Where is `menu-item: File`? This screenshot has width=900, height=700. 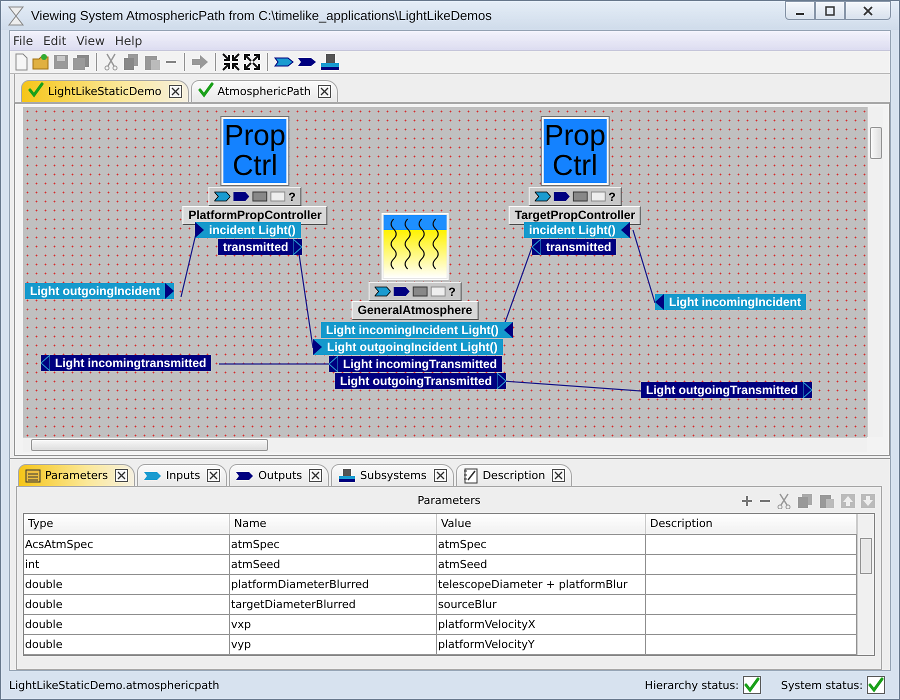
menu-item: File is located at coordinates (23, 41).